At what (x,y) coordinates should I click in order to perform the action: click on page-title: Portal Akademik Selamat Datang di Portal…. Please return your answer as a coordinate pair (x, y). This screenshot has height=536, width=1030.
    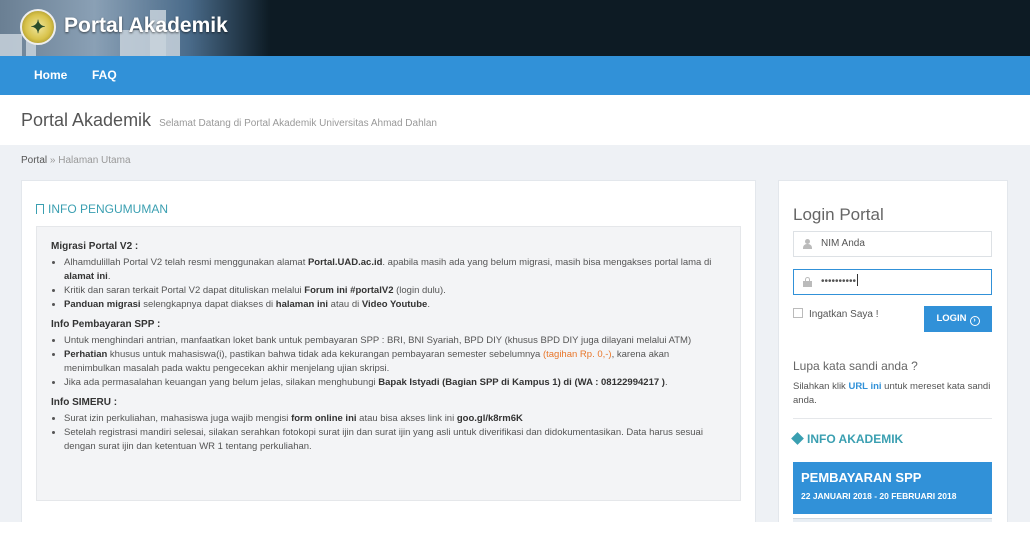
    Looking at the image, I should click on (229, 120).